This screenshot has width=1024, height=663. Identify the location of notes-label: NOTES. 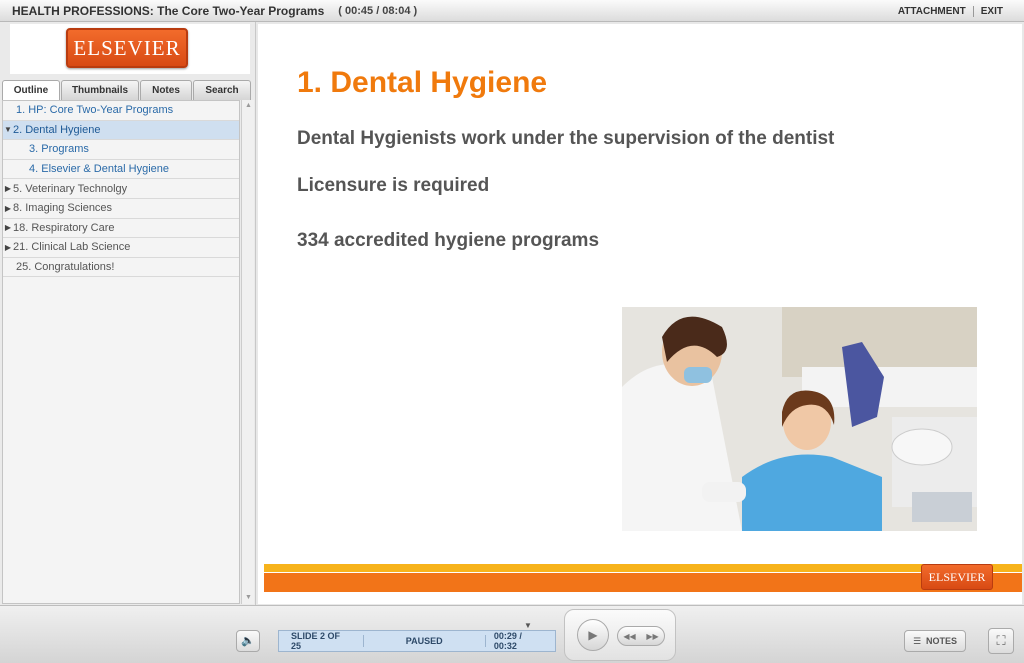
(942, 641).